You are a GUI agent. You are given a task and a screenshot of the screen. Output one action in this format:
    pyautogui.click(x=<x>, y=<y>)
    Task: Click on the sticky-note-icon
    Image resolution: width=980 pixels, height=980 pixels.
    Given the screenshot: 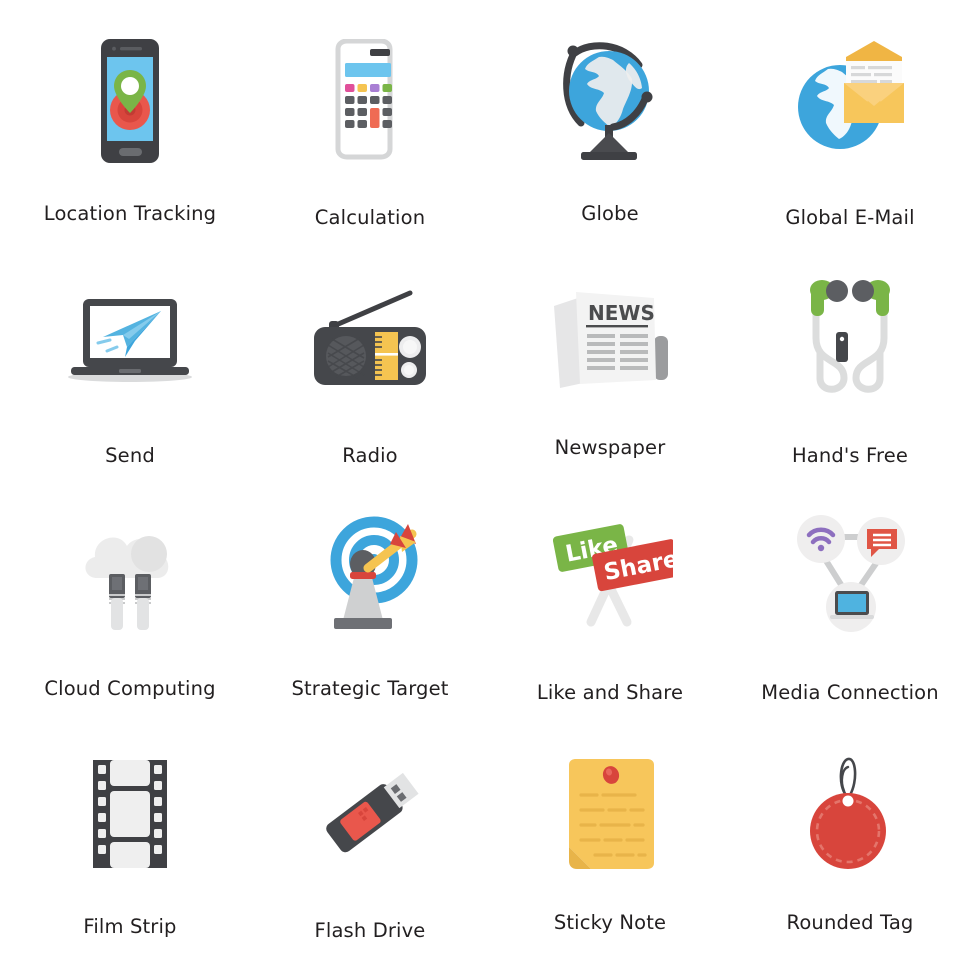 What is the action you would take?
    pyautogui.click(x=610, y=814)
    